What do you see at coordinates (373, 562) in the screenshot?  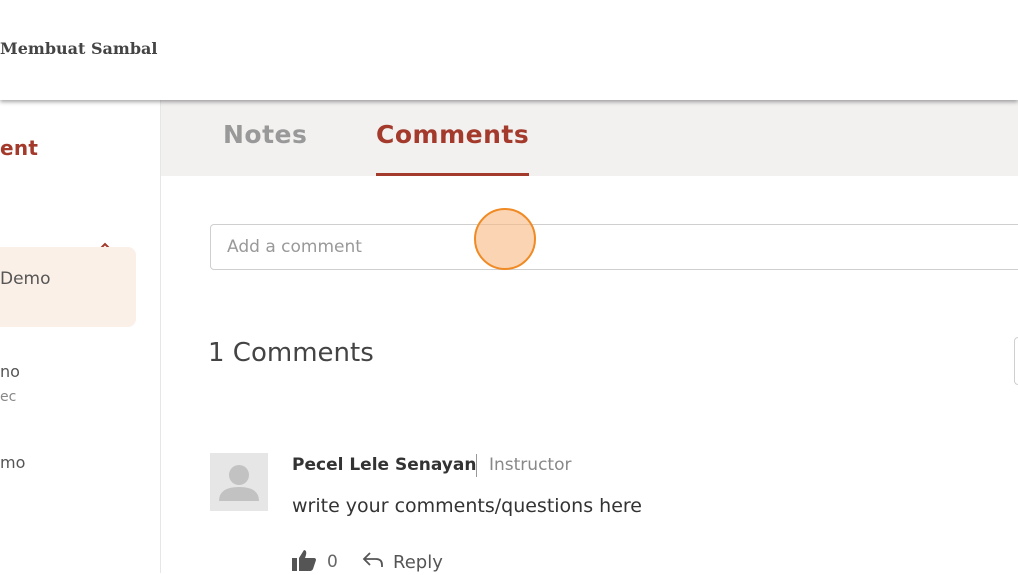 I see `reply-arrow-icon` at bounding box center [373, 562].